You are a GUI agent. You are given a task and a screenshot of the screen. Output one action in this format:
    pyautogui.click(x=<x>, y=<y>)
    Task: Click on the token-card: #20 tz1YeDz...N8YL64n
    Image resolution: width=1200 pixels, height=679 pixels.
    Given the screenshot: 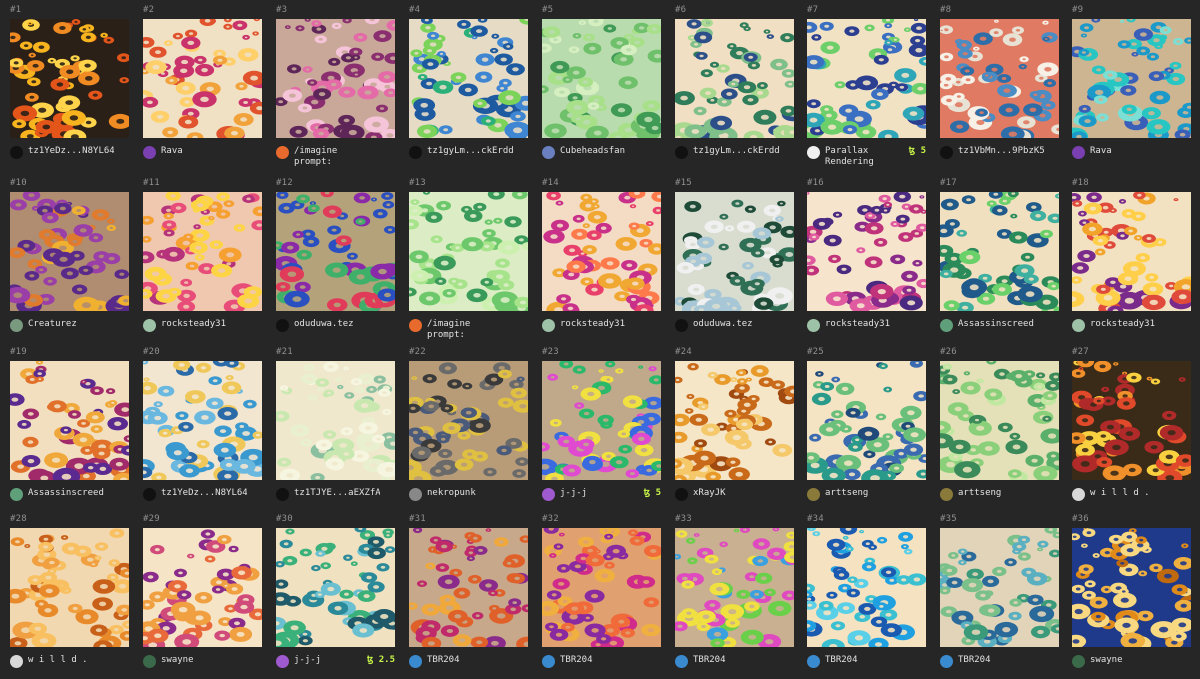 What is the action you would take?
    pyautogui.click(x=202, y=429)
    